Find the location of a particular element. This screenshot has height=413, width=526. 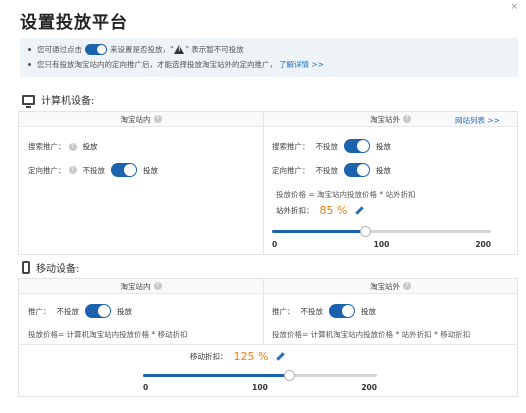

mobile-outer-formula: 投放价格= 计算机淘宝站内投放价格 * 站外折扣 * 移动折扣 is located at coordinates (371, 334).